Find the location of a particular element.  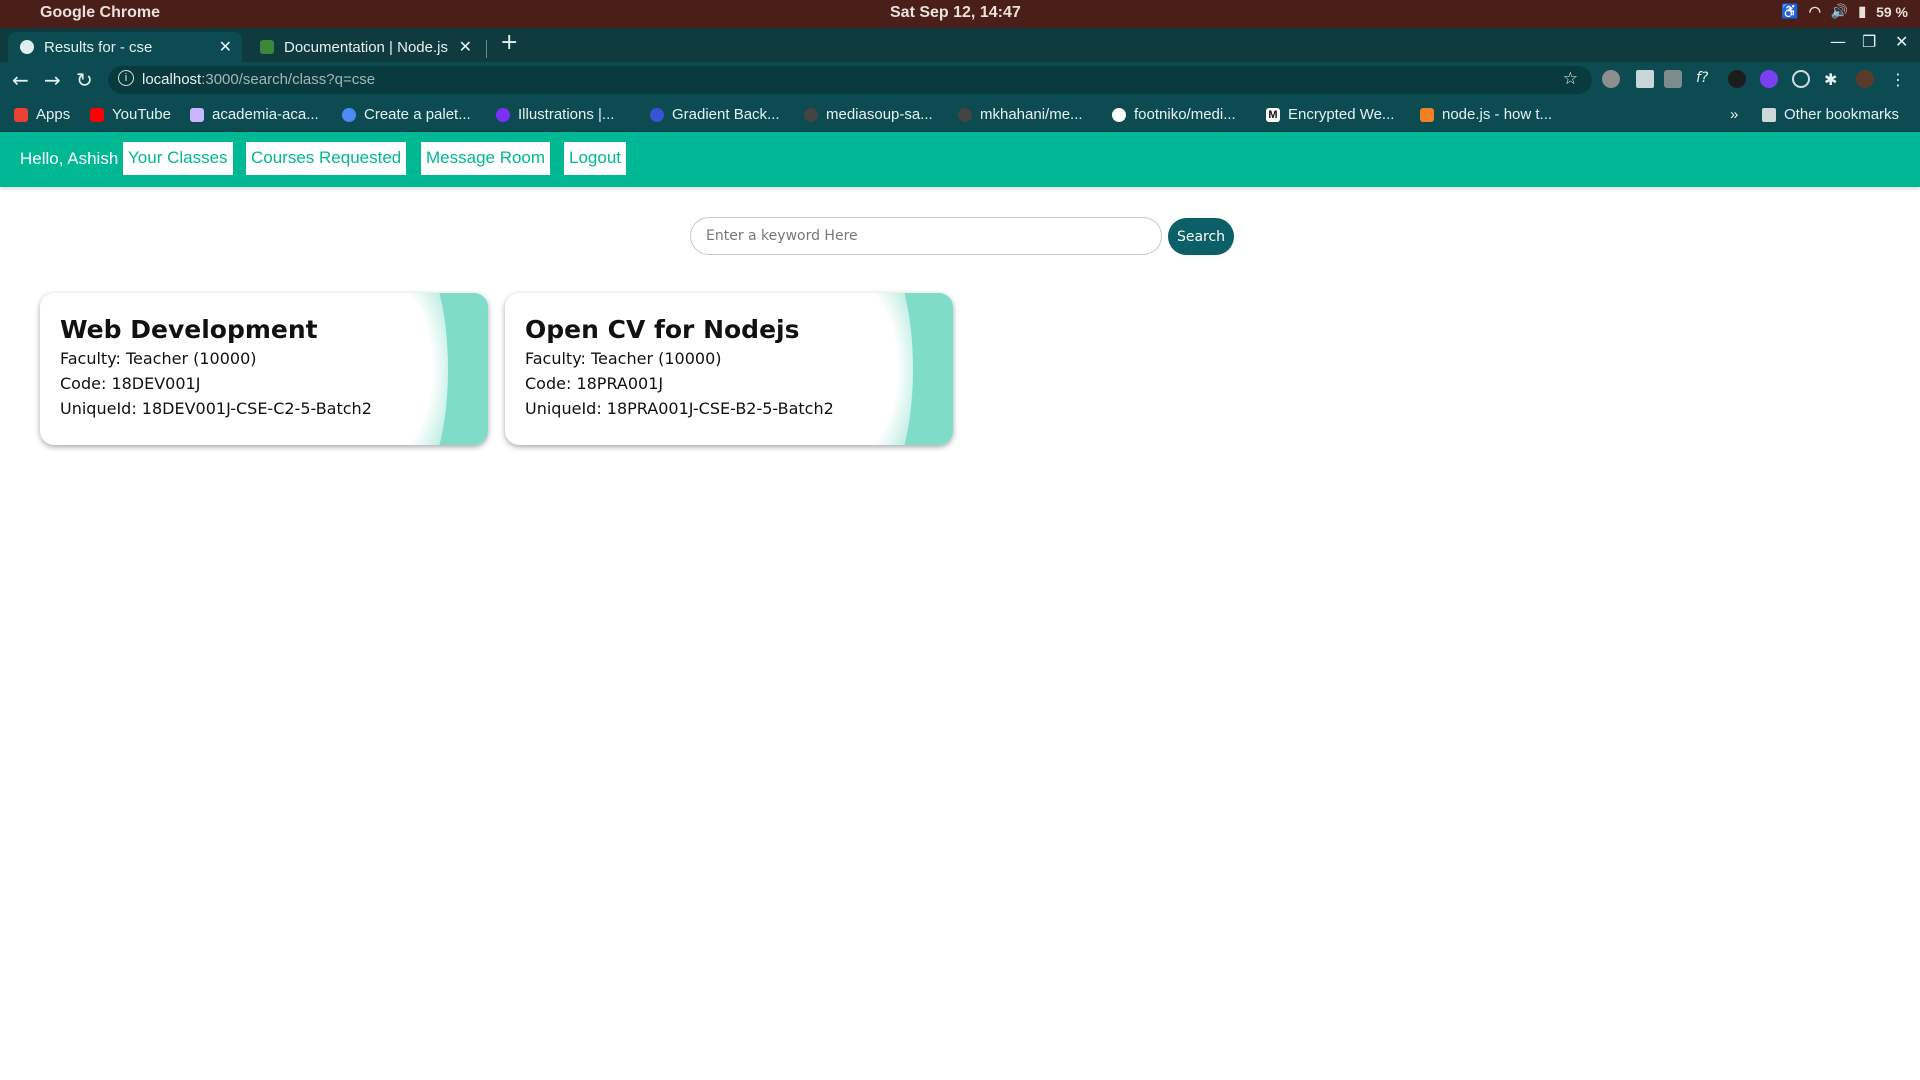

accessibility-icon: ♿ is located at coordinates (1789, 11).